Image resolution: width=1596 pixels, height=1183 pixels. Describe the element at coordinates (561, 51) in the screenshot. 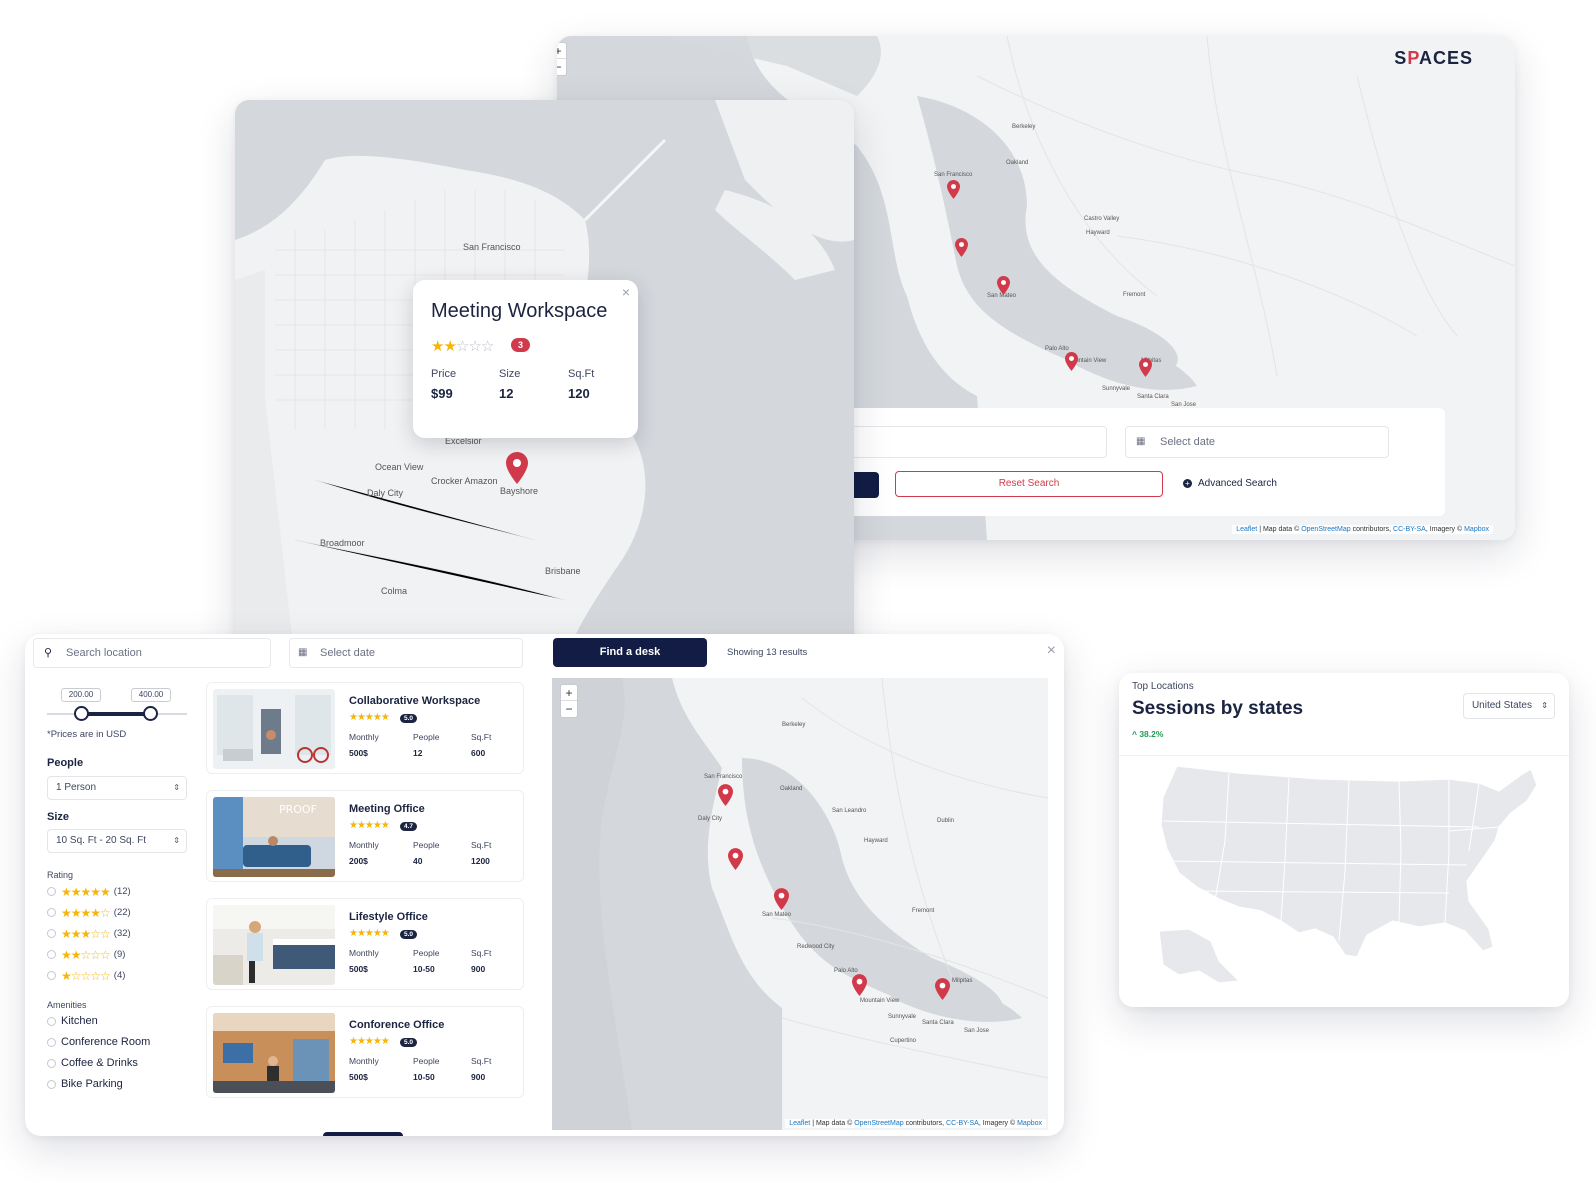

I see `back-zoom-in-button: +` at that location.